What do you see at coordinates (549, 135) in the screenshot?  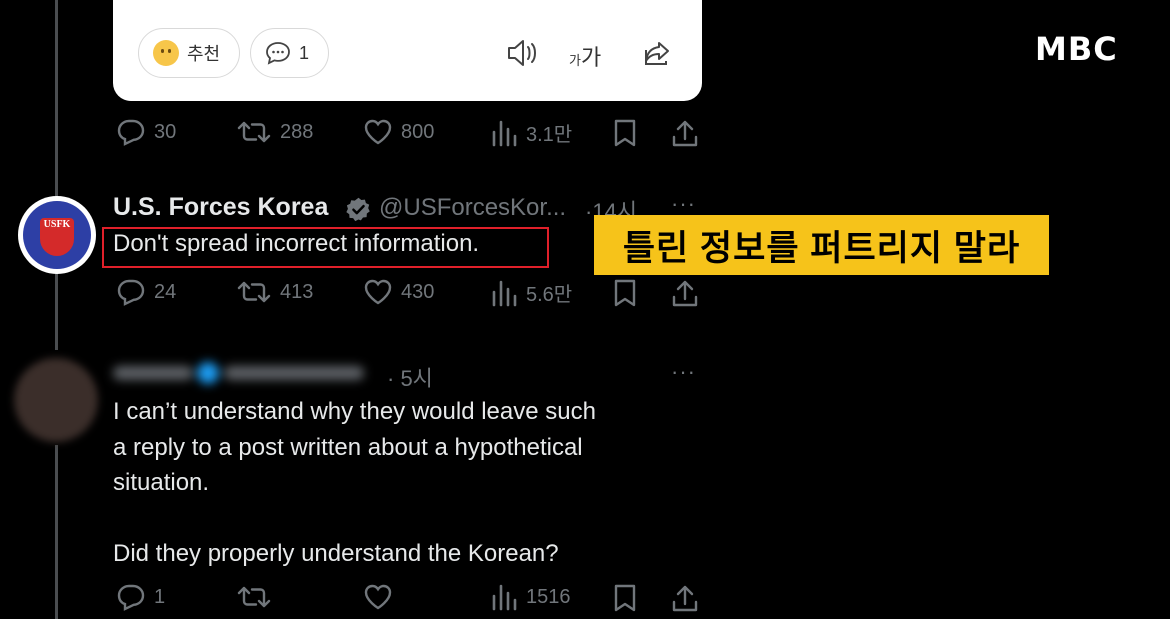 I see `views-count: 3.1만` at bounding box center [549, 135].